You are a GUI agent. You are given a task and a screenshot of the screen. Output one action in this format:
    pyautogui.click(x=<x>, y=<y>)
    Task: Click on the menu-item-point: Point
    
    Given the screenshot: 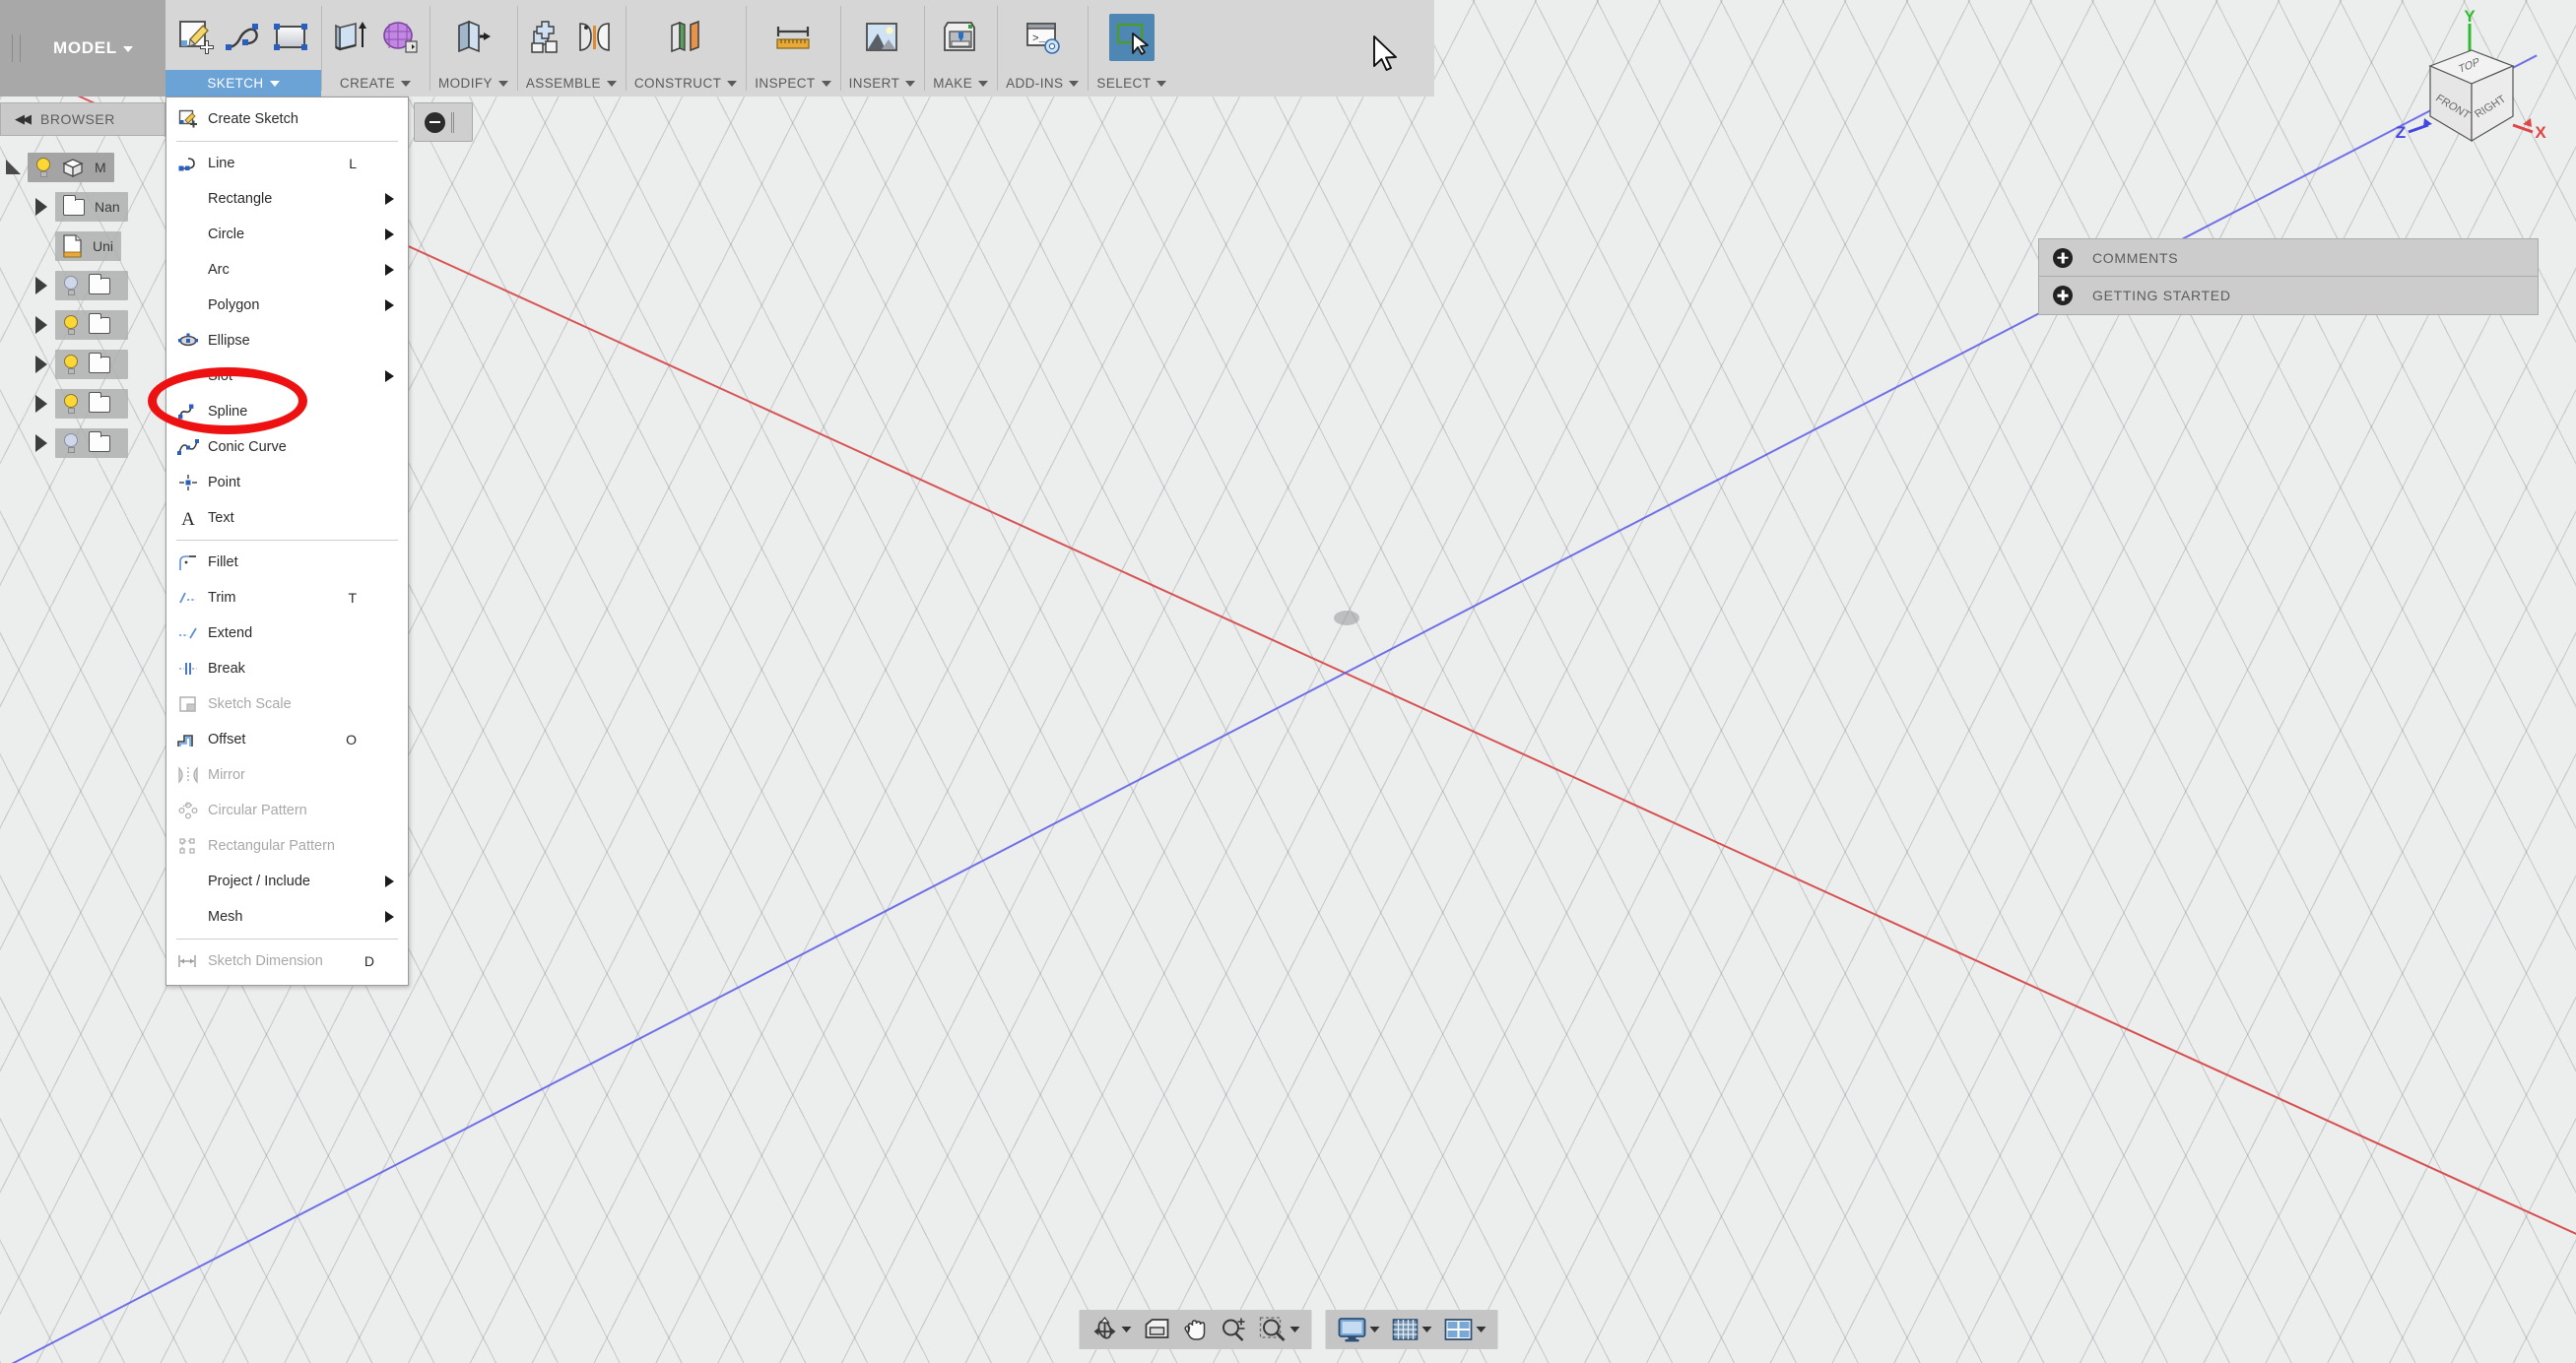 What is the action you would take?
    pyautogui.click(x=287, y=482)
    